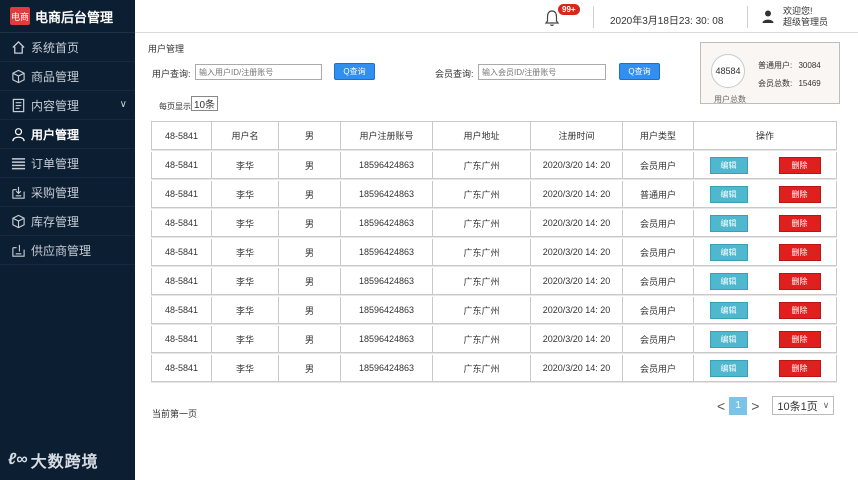 Image resolution: width=858 pixels, height=480 pixels. I want to click on purchase-icon, so click(18, 192).